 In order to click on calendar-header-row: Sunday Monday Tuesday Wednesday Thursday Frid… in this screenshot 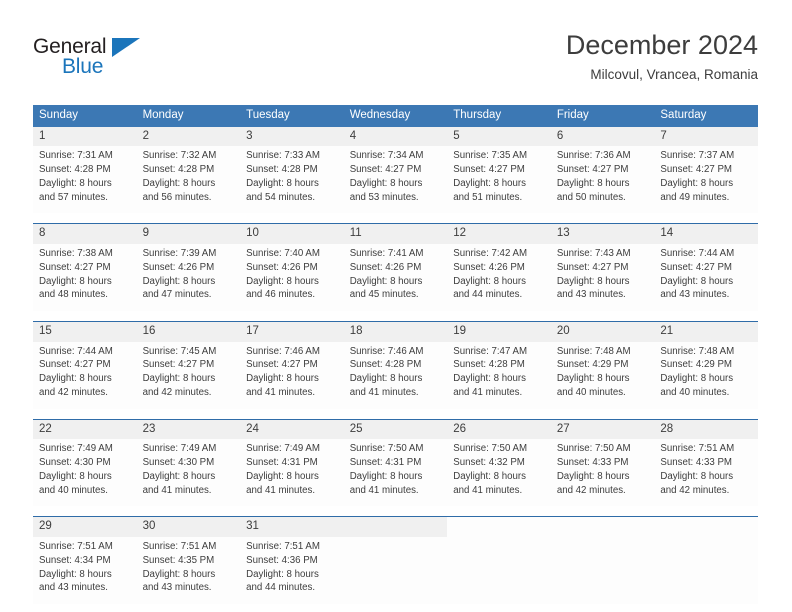, I will do `click(395, 116)`.